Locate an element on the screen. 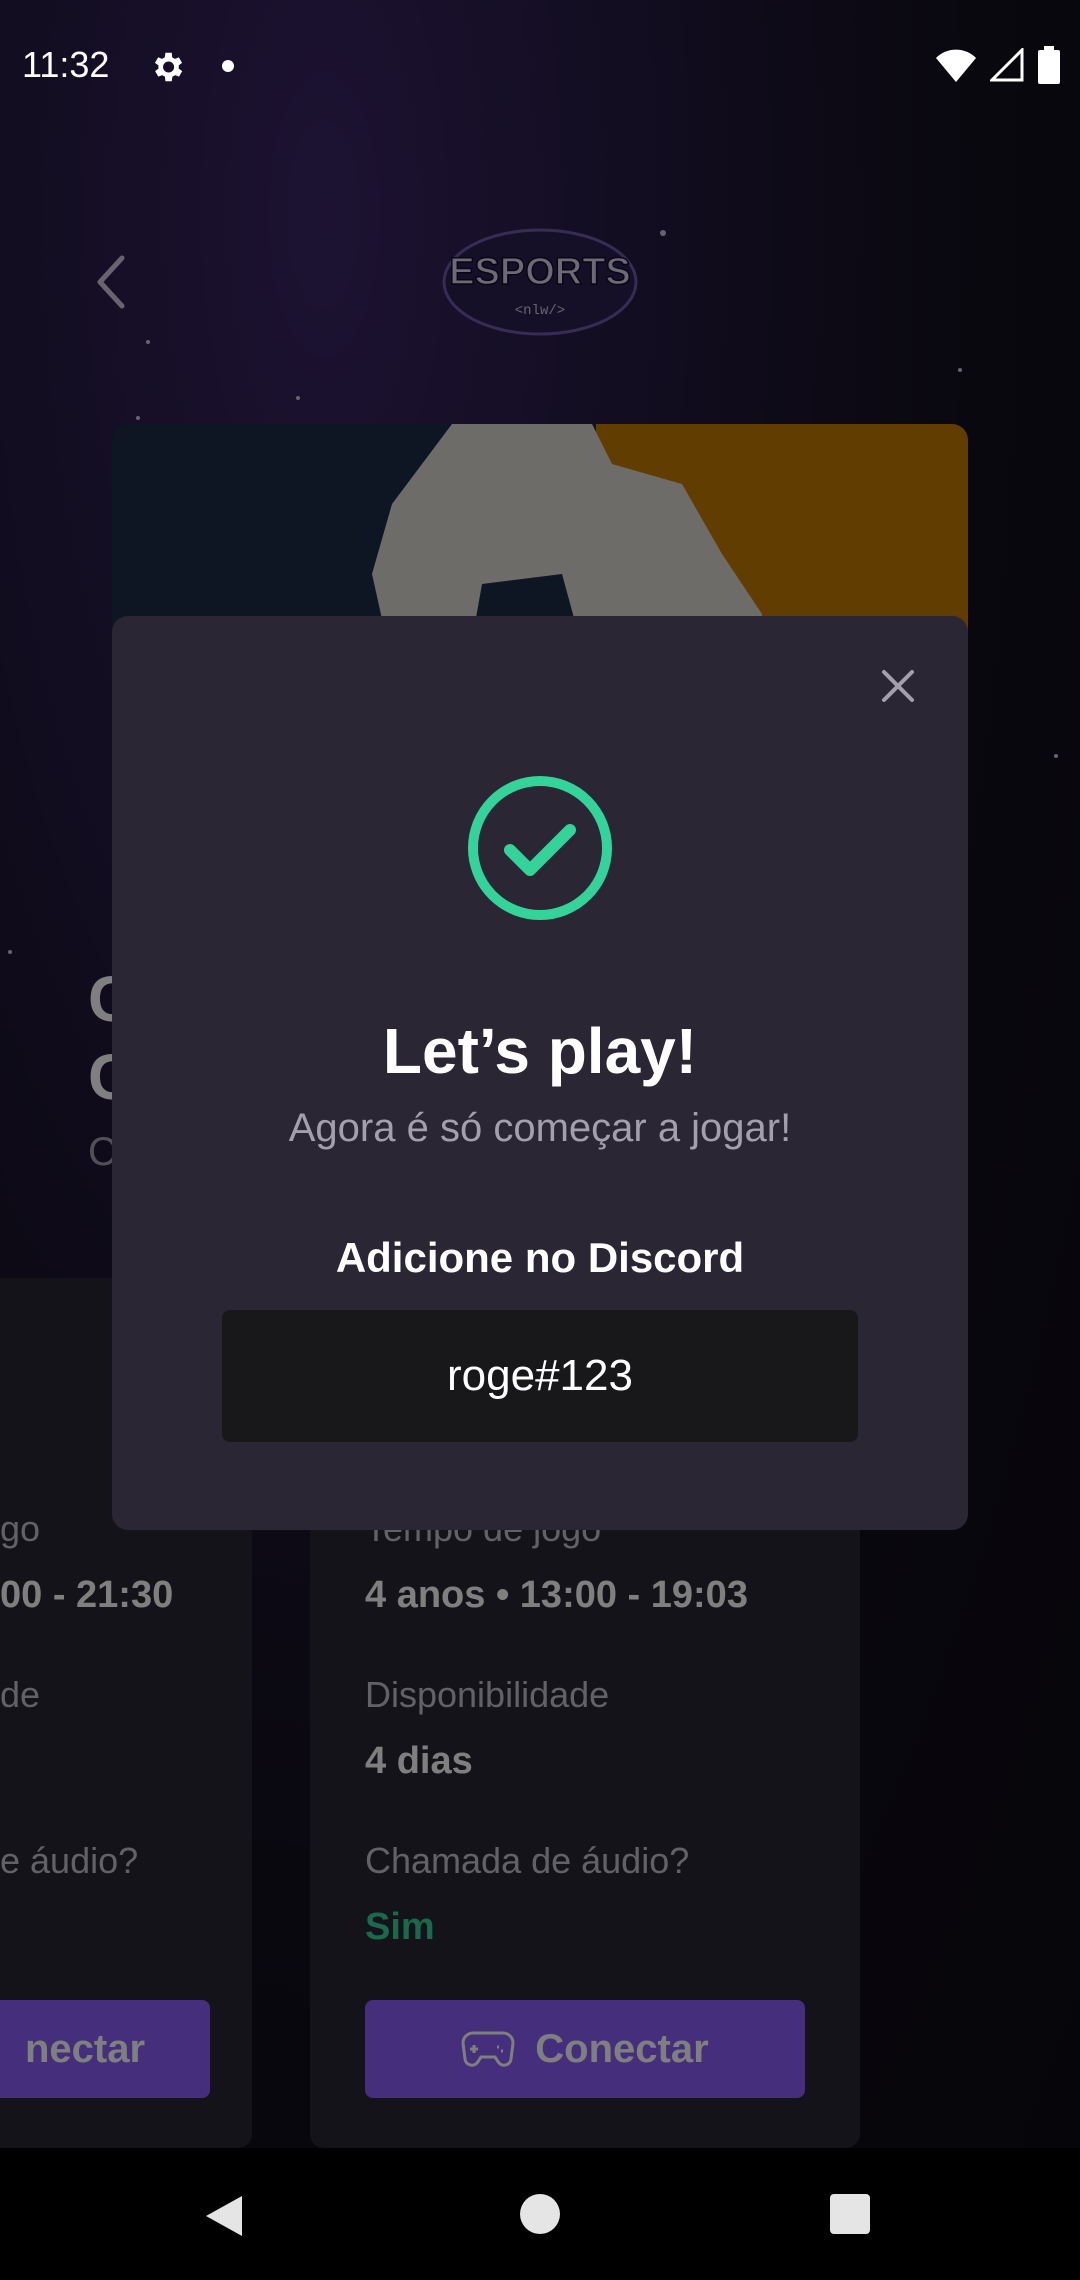 This screenshot has width=1080, height=2280. discord-username: roge#123 is located at coordinates (540, 1376).